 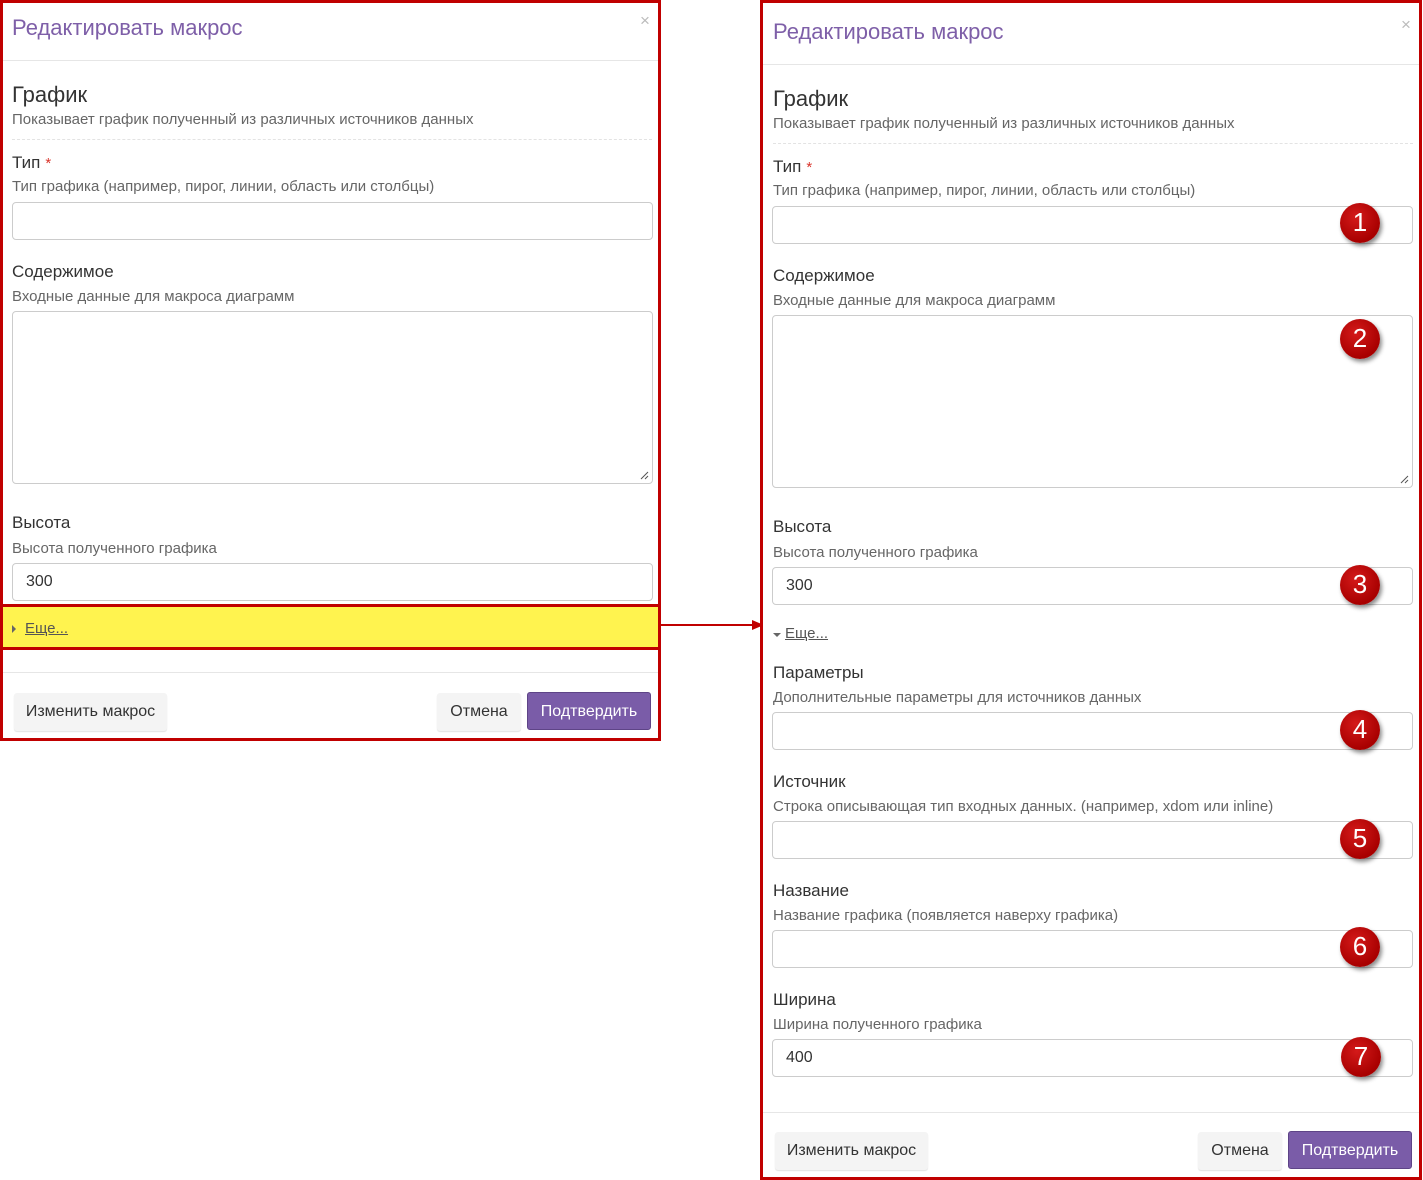 What do you see at coordinates (777, 635) in the screenshot?
I see `caret-down-icon` at bounding box center [777, 635].